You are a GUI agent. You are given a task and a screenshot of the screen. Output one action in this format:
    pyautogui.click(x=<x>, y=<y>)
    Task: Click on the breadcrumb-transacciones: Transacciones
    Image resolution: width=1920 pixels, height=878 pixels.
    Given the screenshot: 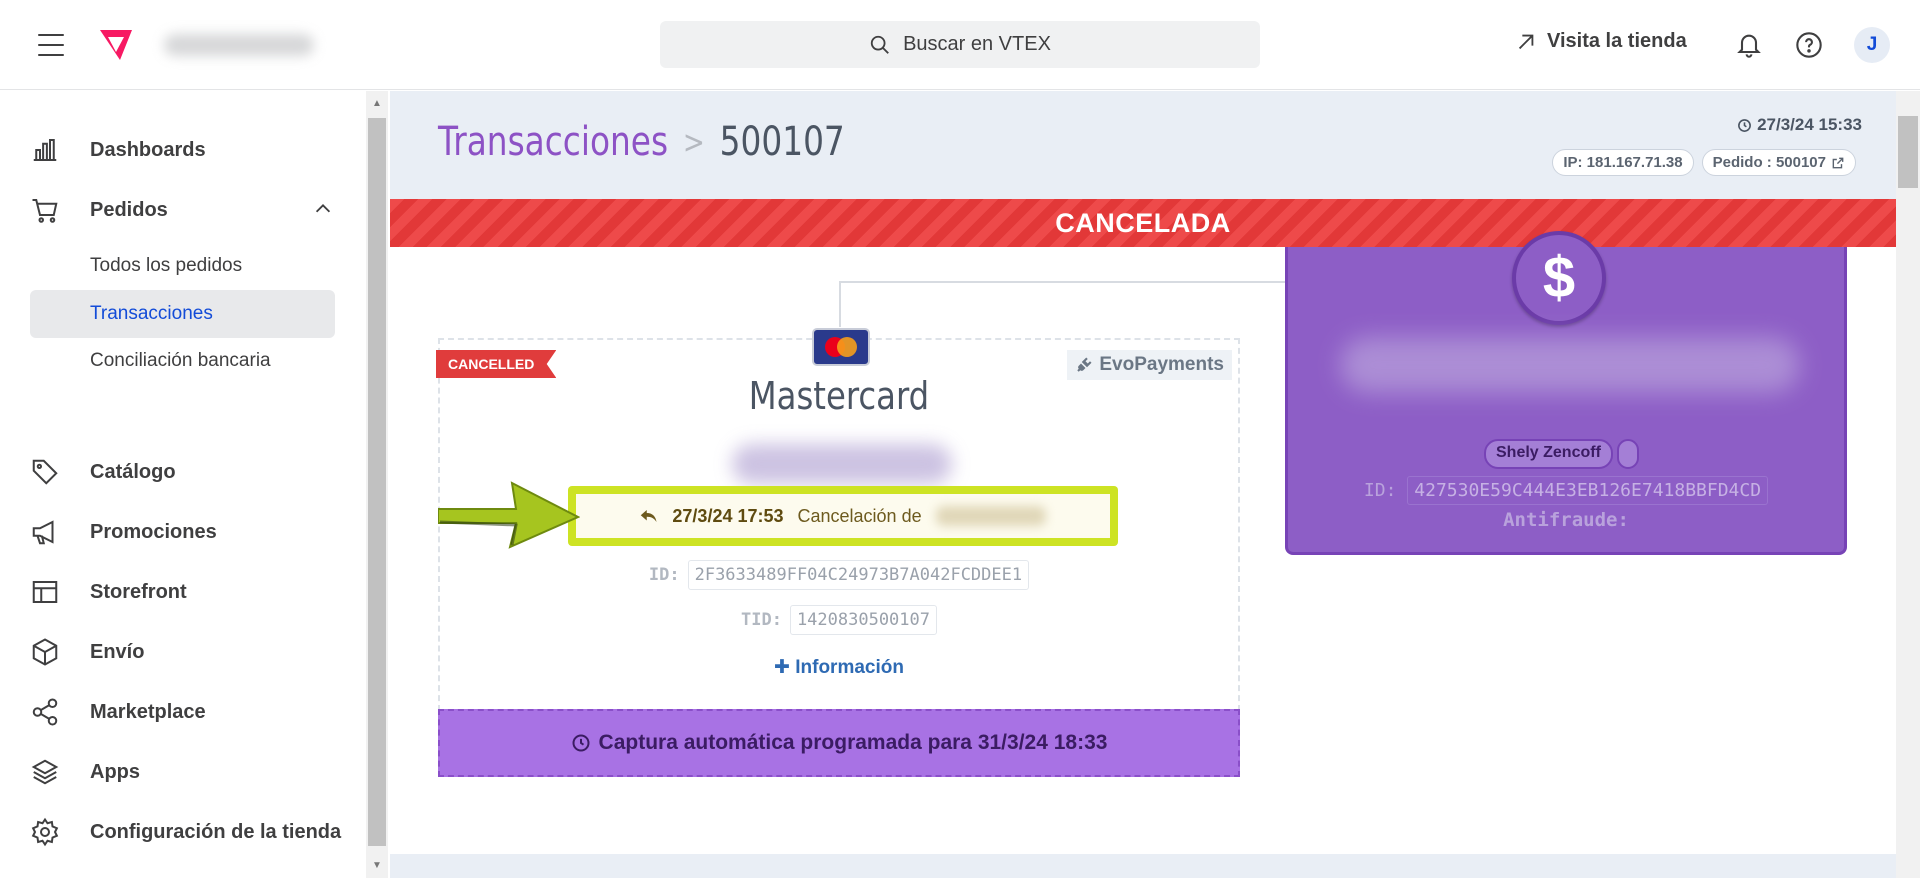 What is the action you would take?
    pyautogui.click(x=553, y=142)
    